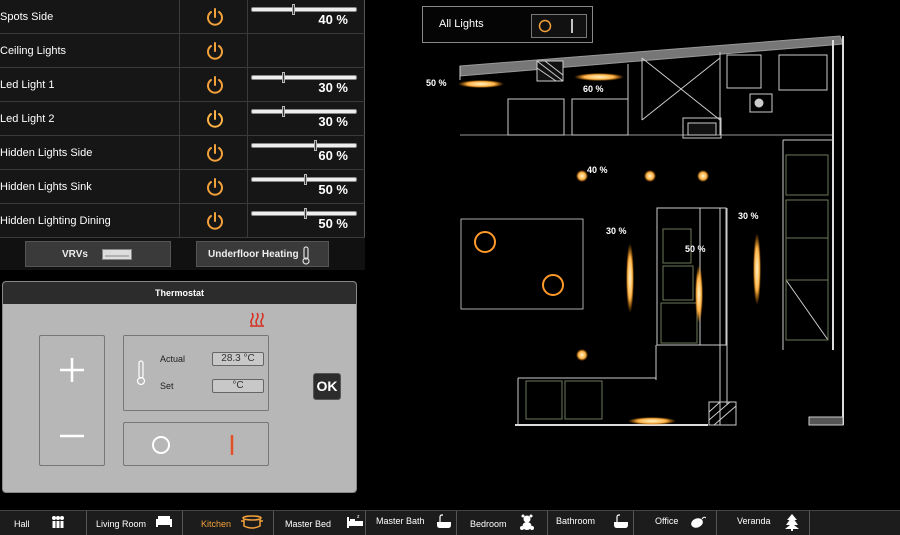  I want to click on light-row-ceiling-lights: Ceiling Lights, so click(182, 51).